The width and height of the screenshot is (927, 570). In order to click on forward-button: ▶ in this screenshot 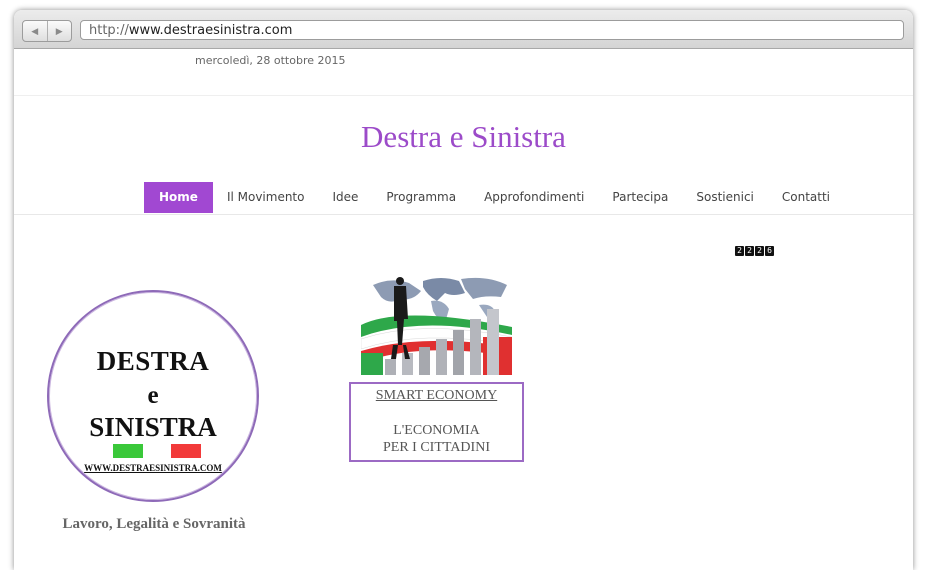, I will do `click(59, 31)`.